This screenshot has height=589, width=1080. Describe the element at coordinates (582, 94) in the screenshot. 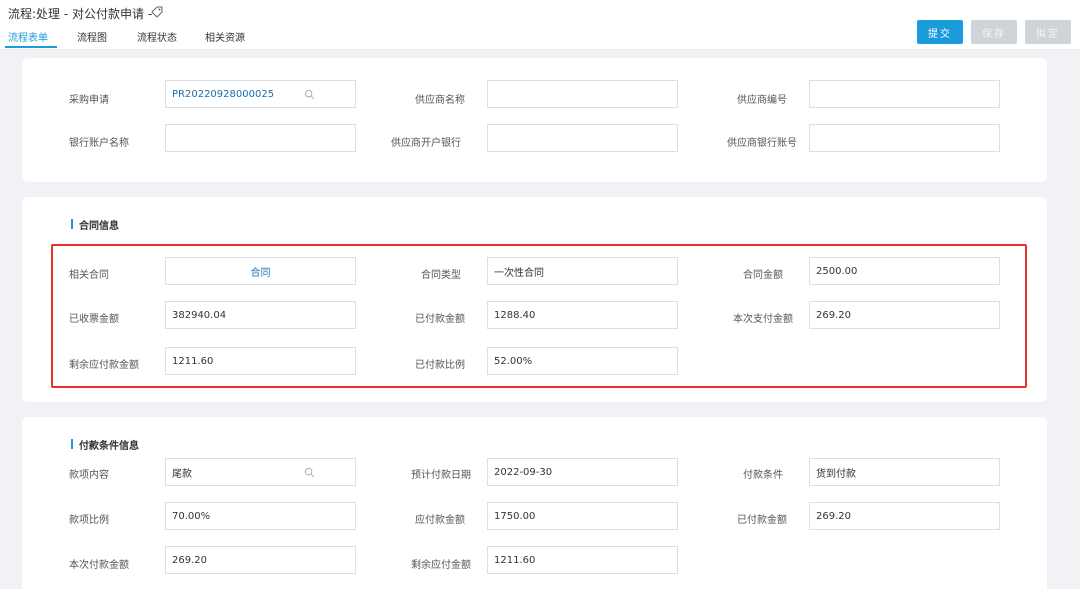

I see `supplier-name-field` at that location.